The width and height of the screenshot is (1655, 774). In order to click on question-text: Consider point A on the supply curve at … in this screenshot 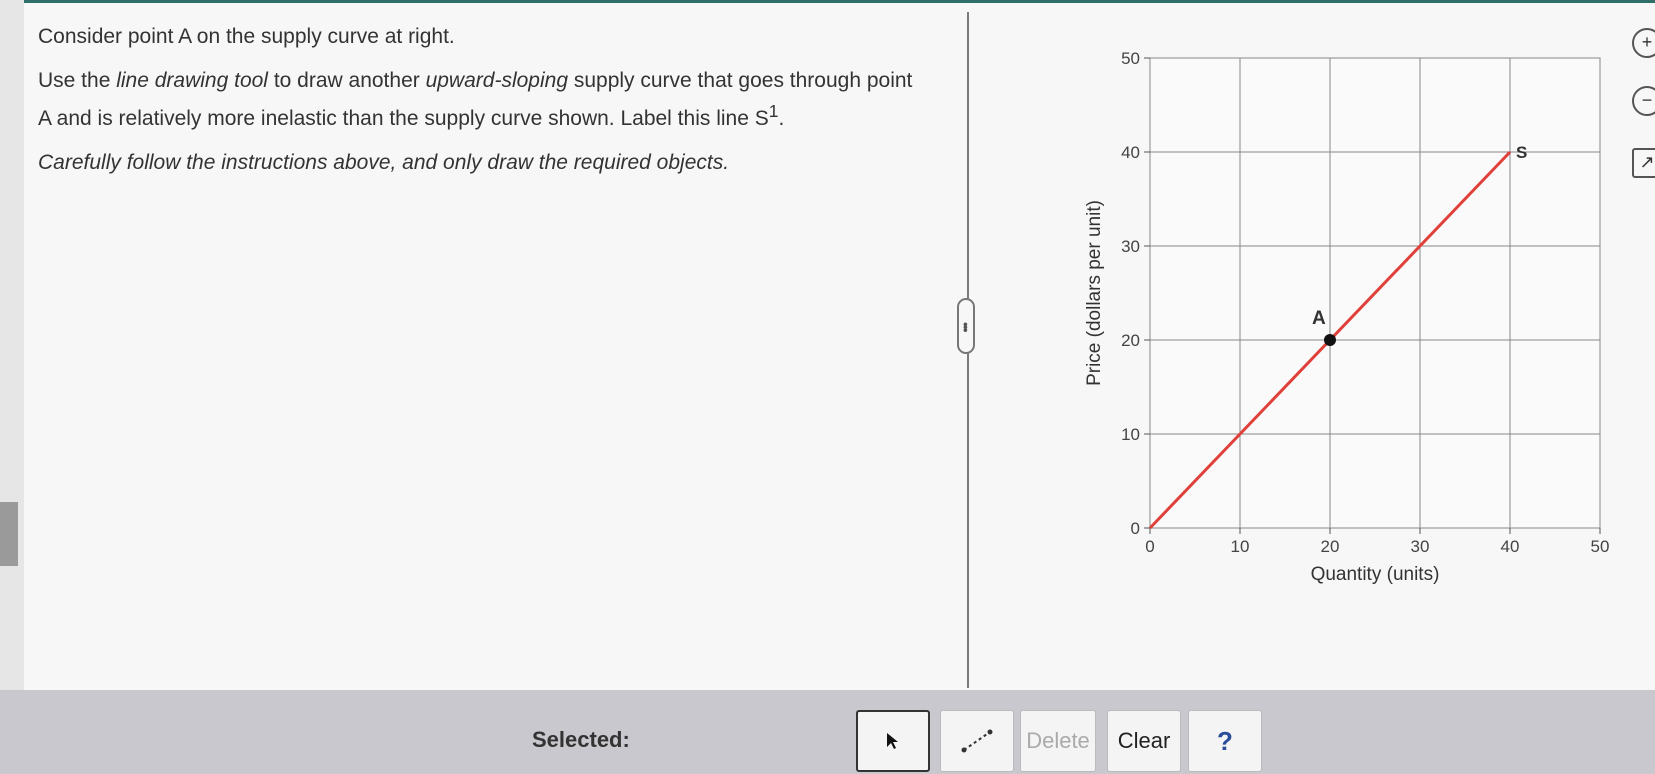, I will do `click(478, 100)`.